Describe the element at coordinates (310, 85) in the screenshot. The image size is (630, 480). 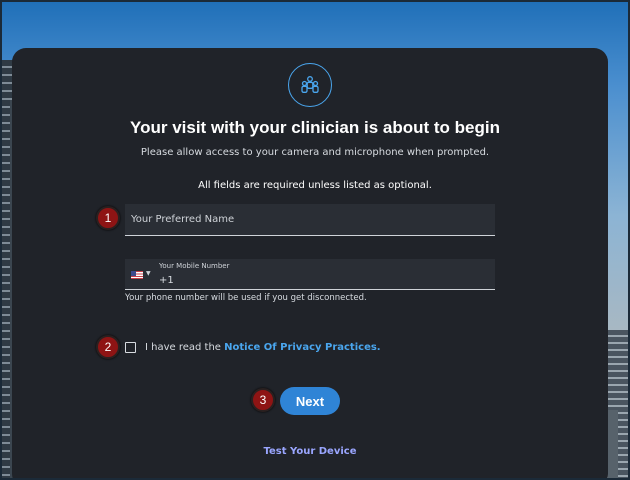
I see `people-group-icon` at that location.